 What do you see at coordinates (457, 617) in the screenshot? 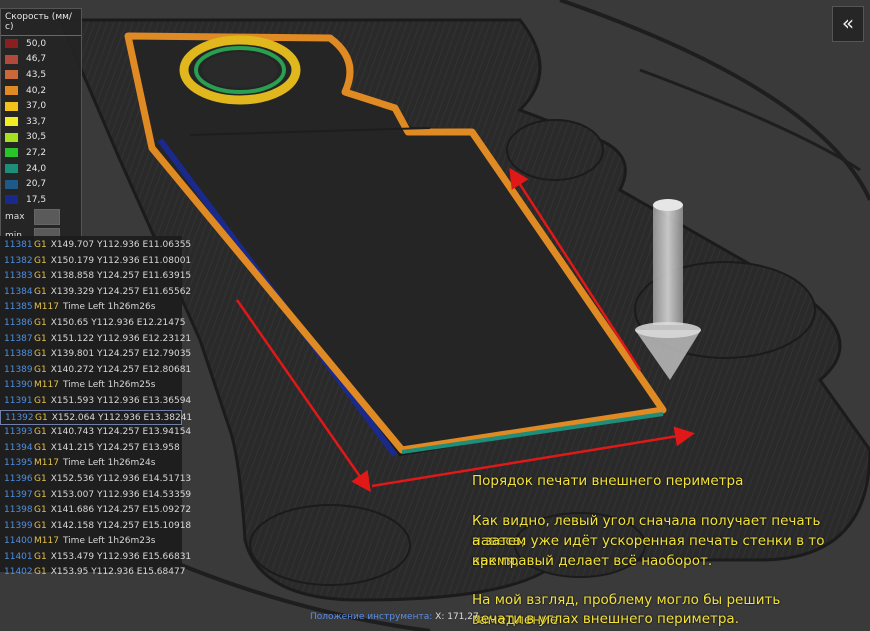
I see `tool-position-value: X: 171,27` at bounding box center [457, 617].